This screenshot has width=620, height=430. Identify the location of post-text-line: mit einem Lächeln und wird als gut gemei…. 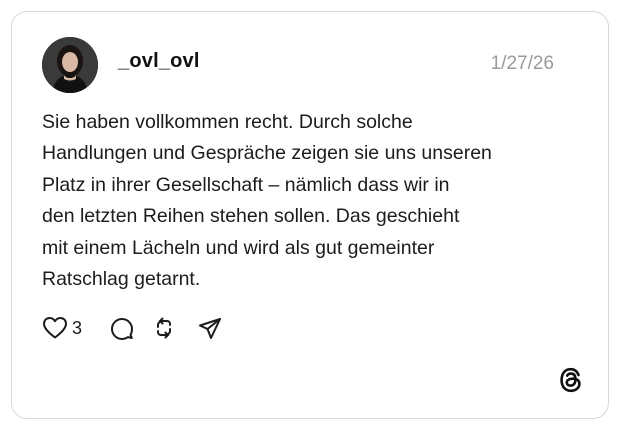
(238, 247).